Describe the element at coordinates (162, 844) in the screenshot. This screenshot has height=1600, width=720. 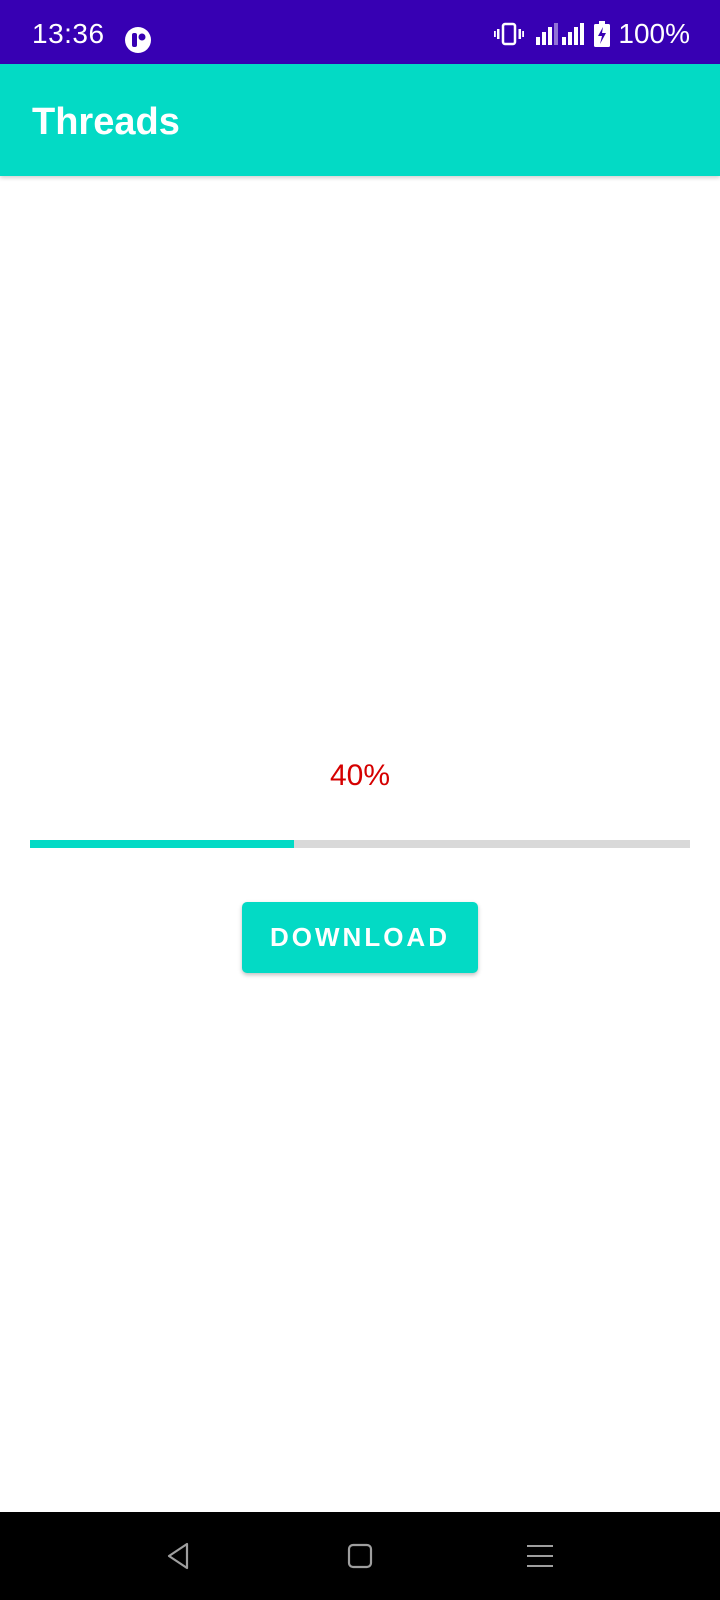
I see `progress-bar-fill` at that location.